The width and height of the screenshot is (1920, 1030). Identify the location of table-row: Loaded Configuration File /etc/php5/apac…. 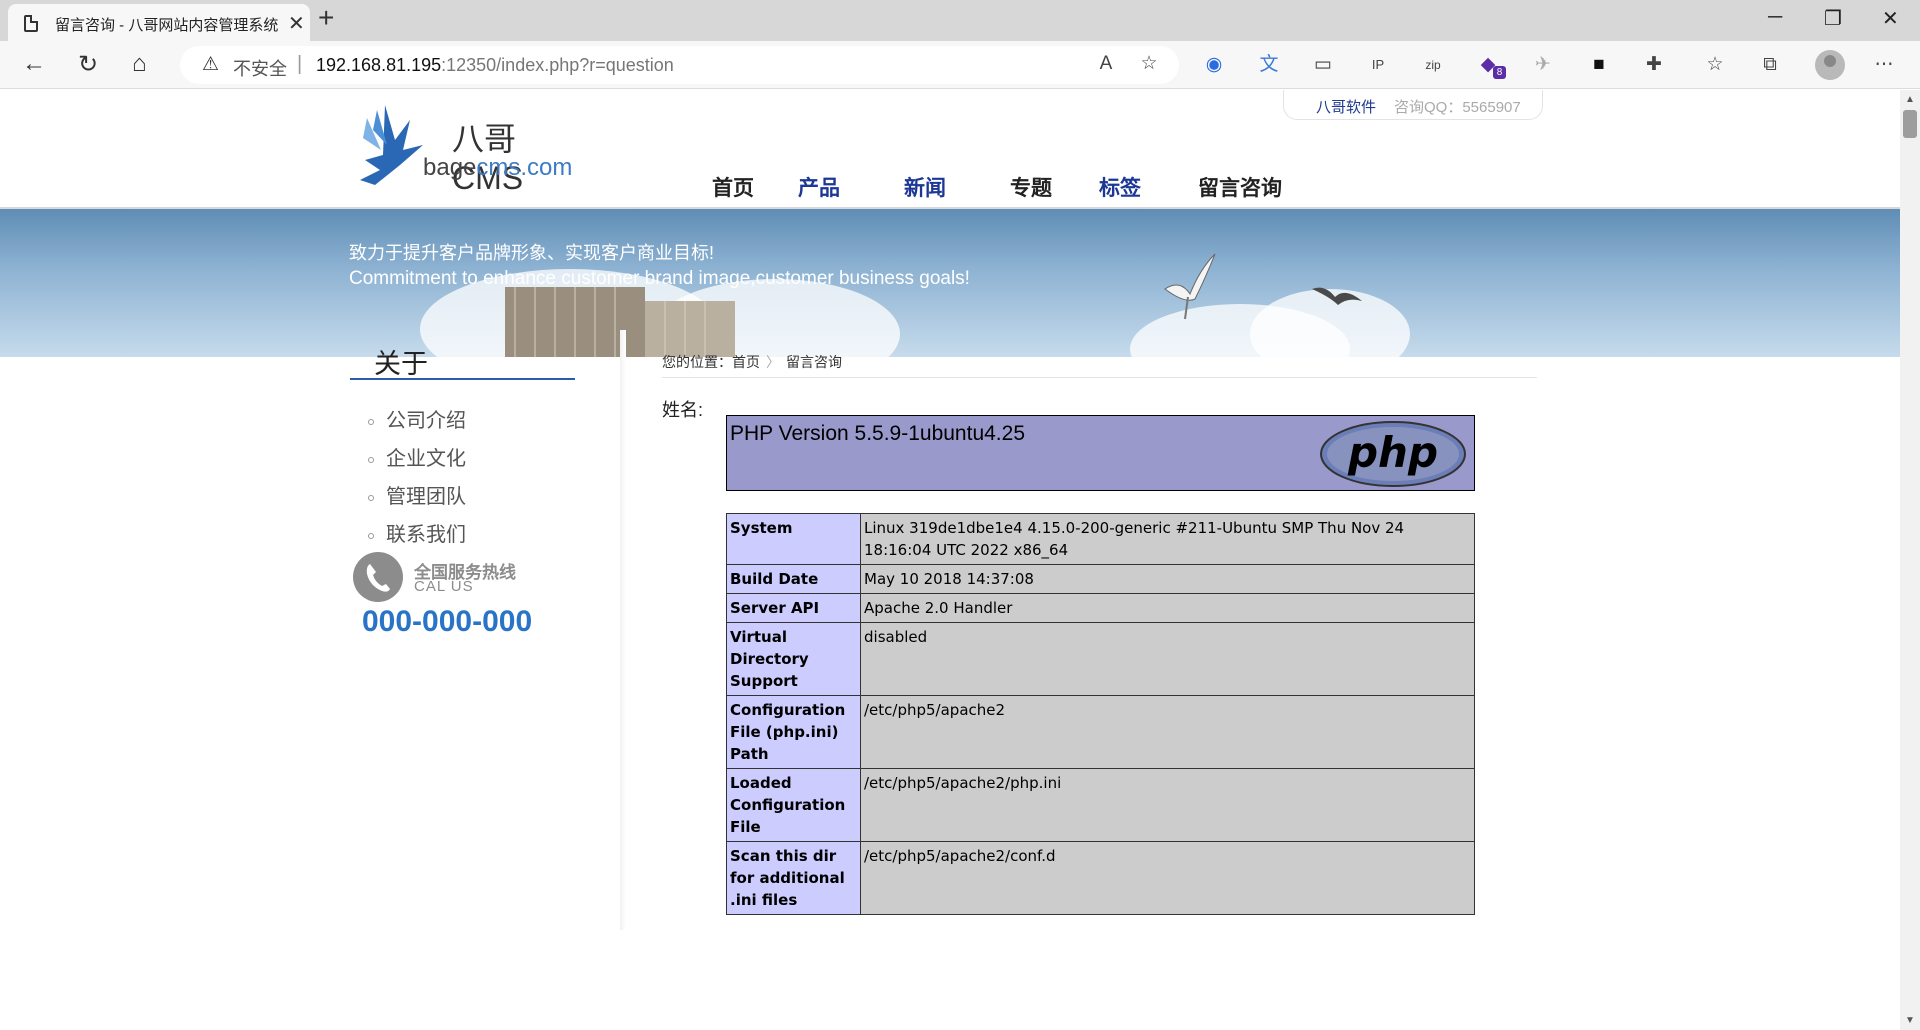
(1100, 805).